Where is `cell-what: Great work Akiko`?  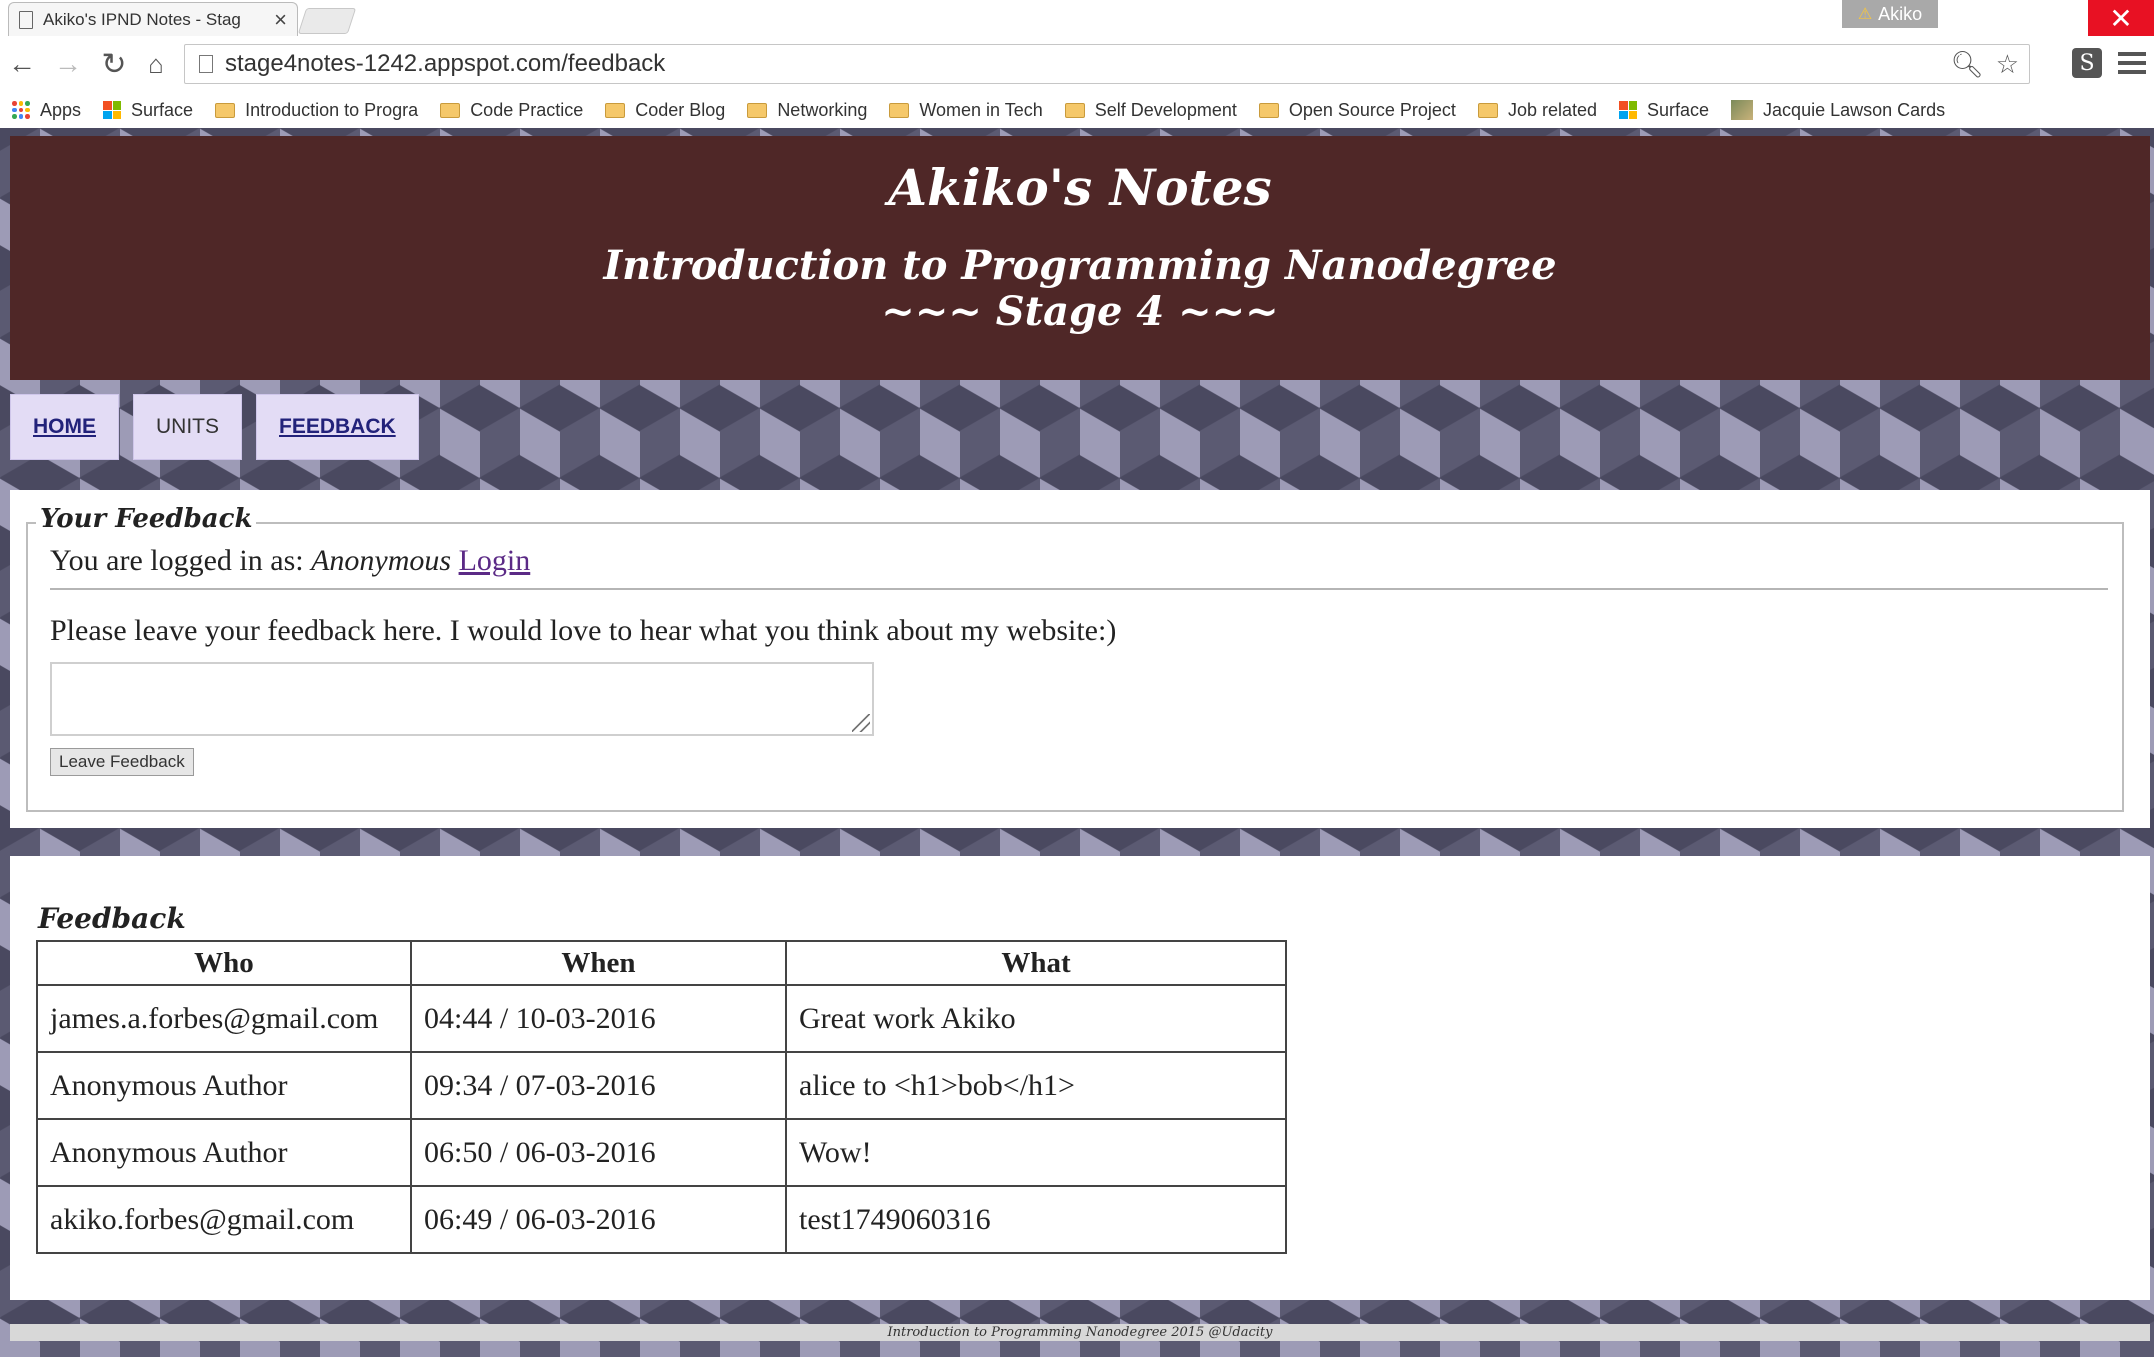
cell-what: Great work Akiko is located at coordinates (1036, 1018).